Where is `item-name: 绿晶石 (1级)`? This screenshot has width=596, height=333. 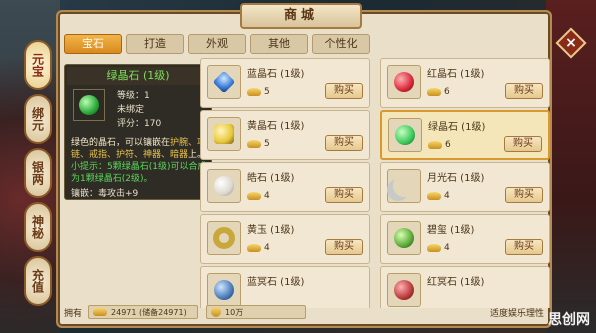
item-name: 绿晶石 (1级) is located at coordinates (457, 127).